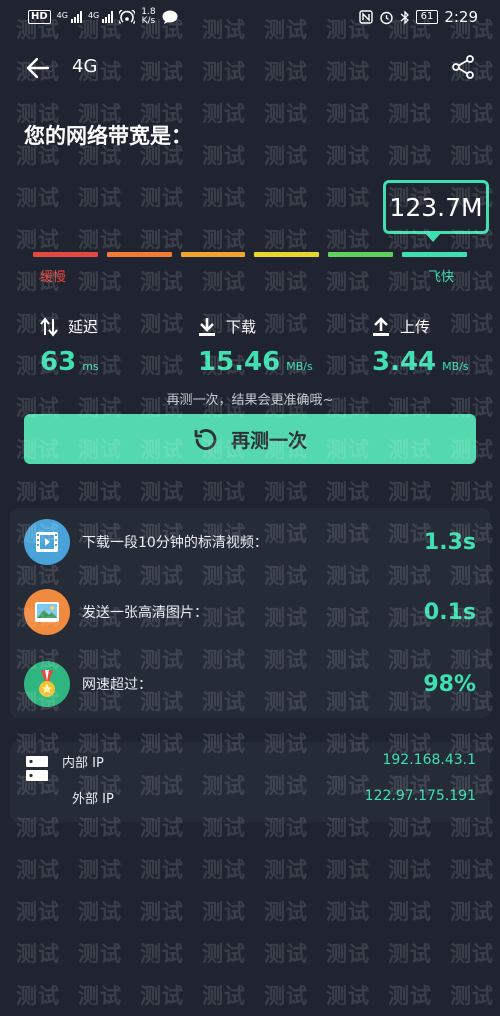  I want to click on upload-unit: MB/s, so click(455, 366).